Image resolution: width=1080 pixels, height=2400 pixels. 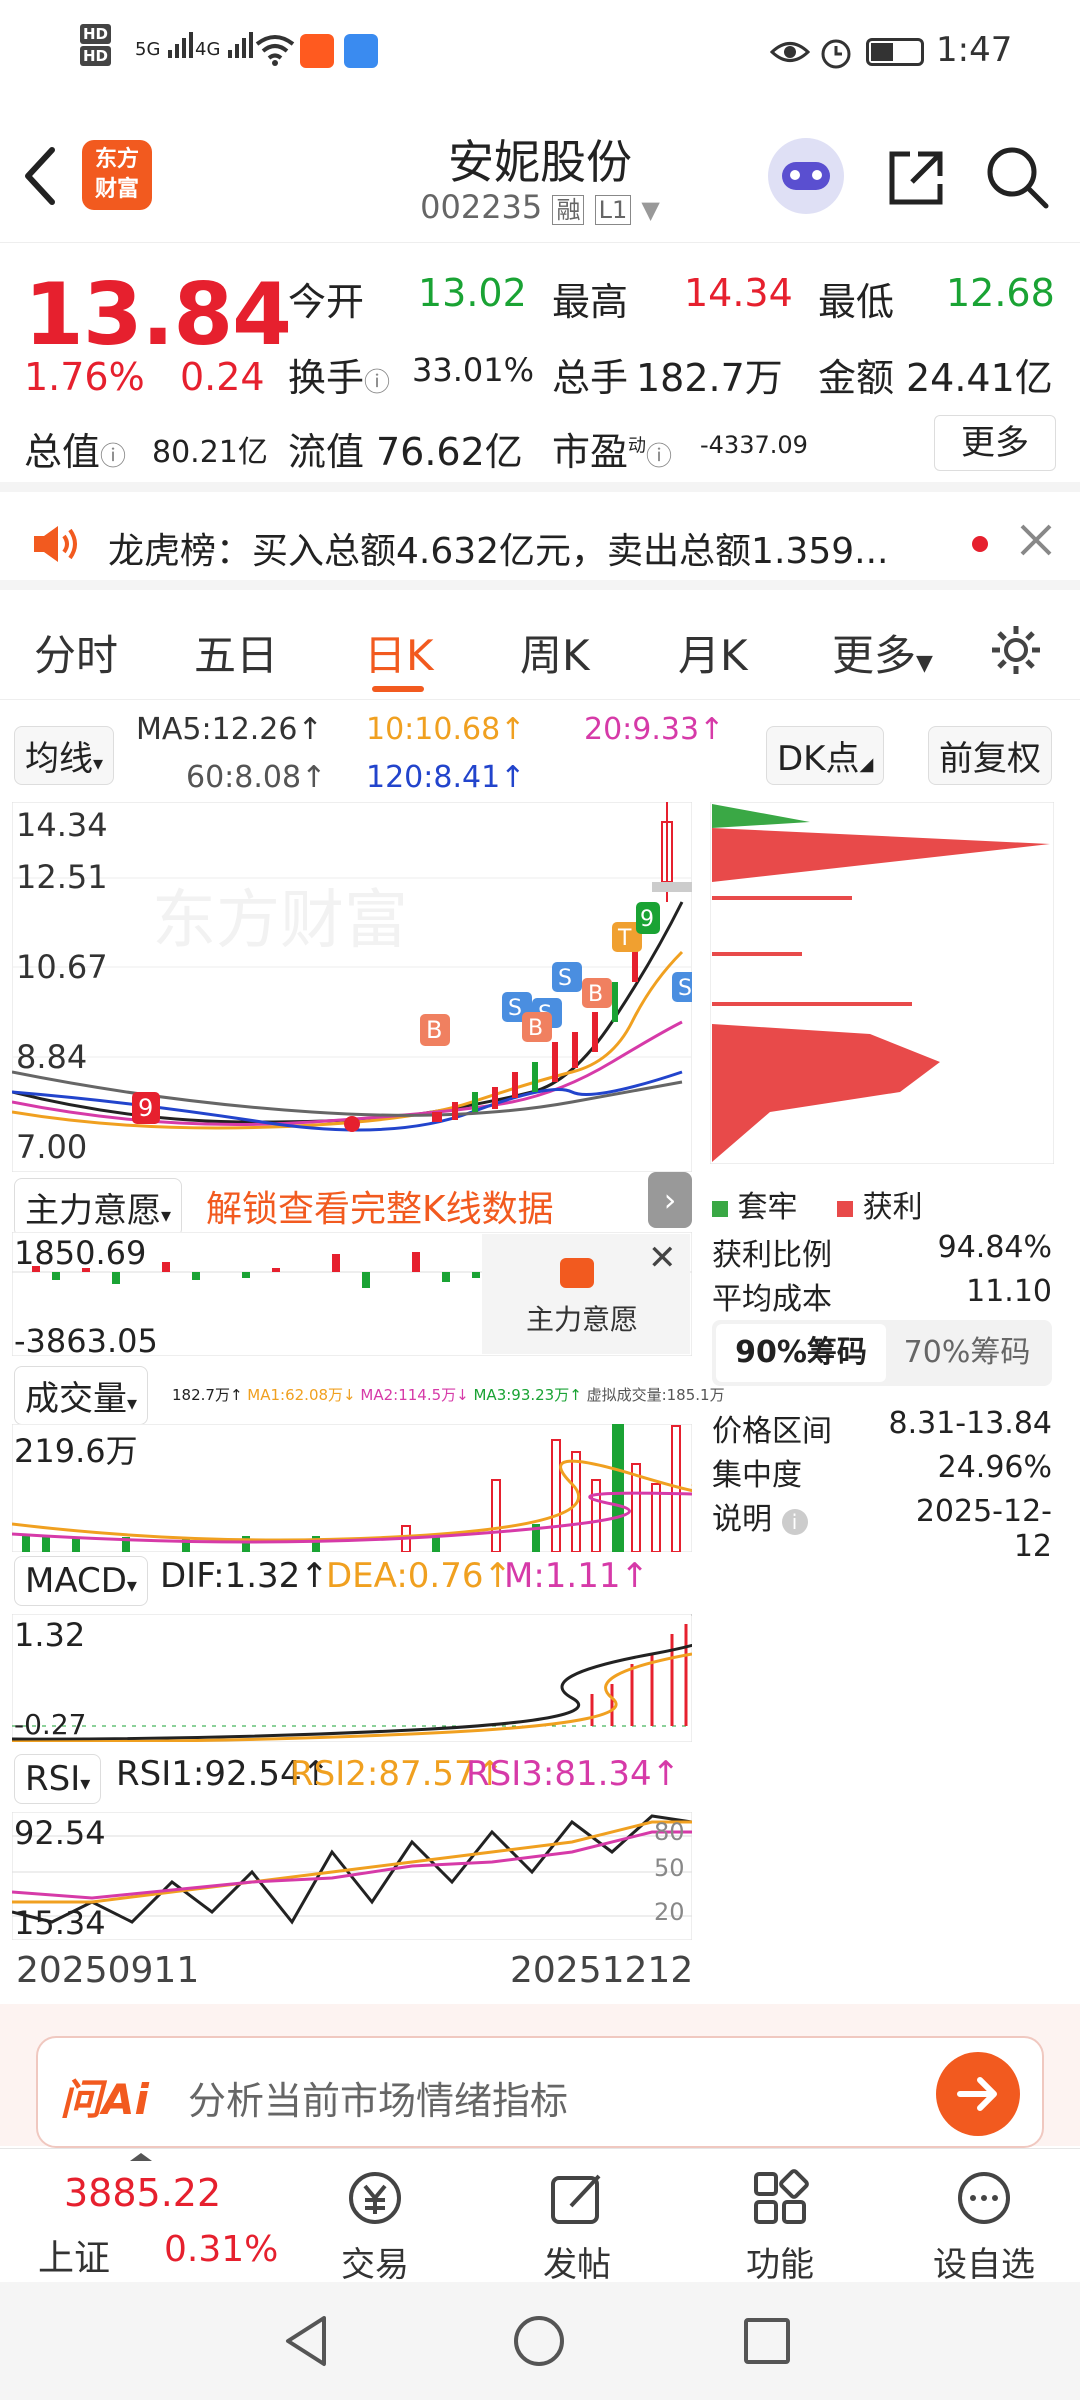 What do you see at coordinates (76, 1451) in the screenshot?
I see `volume-max: 219.6万` at bounding box center [76, 1451].